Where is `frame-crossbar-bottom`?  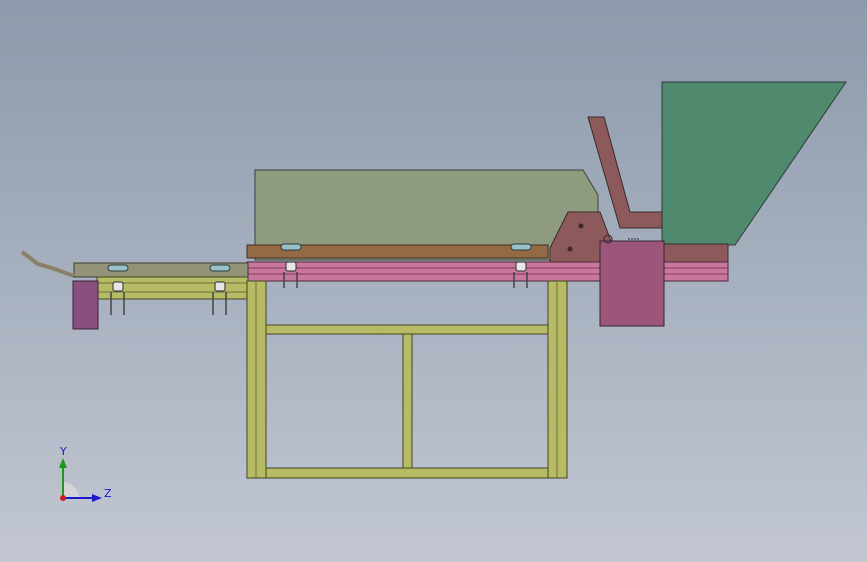 frame-crossbar-bottom is located at coordinates (407, 473).